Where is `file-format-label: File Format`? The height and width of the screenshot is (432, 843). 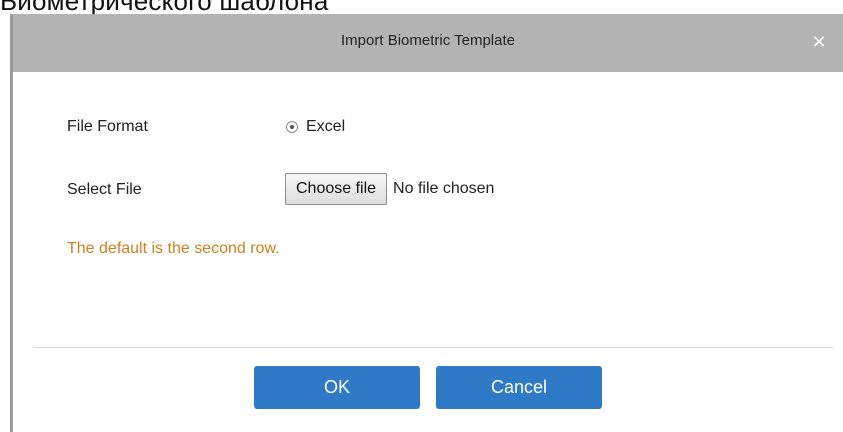 file-format-label: File Format is located at coordinates (107, 126).